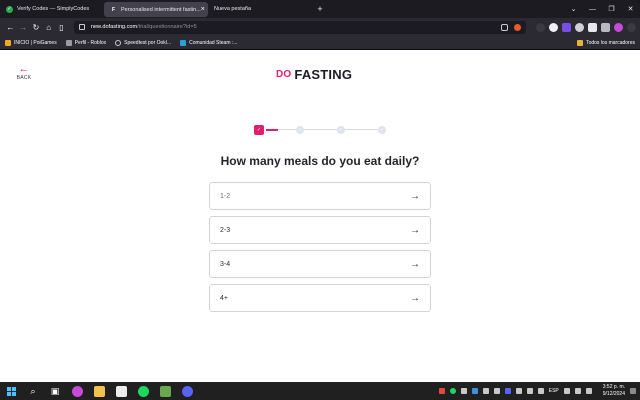 The image size is (640, 400). I want to click on brave-shield-icon, so click(517, 27).